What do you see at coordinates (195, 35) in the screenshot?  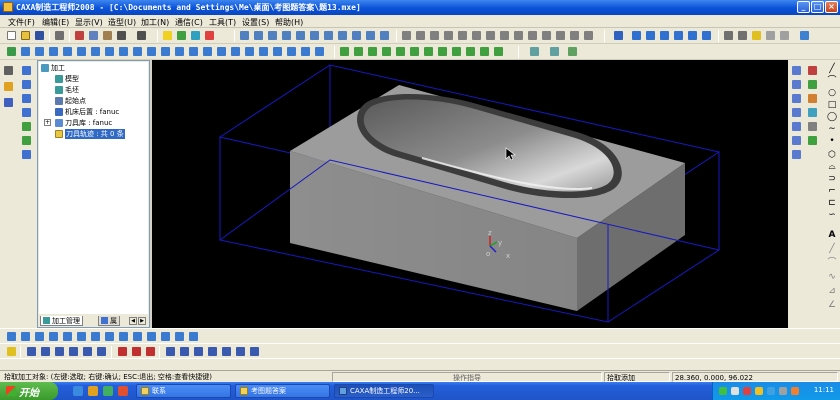 I see `filter-icon` at bounding box center [195, 35].